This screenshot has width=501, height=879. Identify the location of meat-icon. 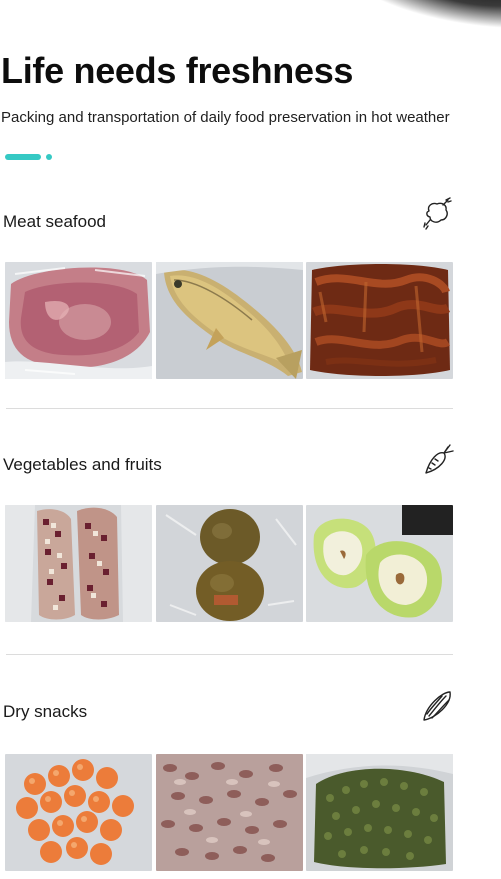
(438, 214).